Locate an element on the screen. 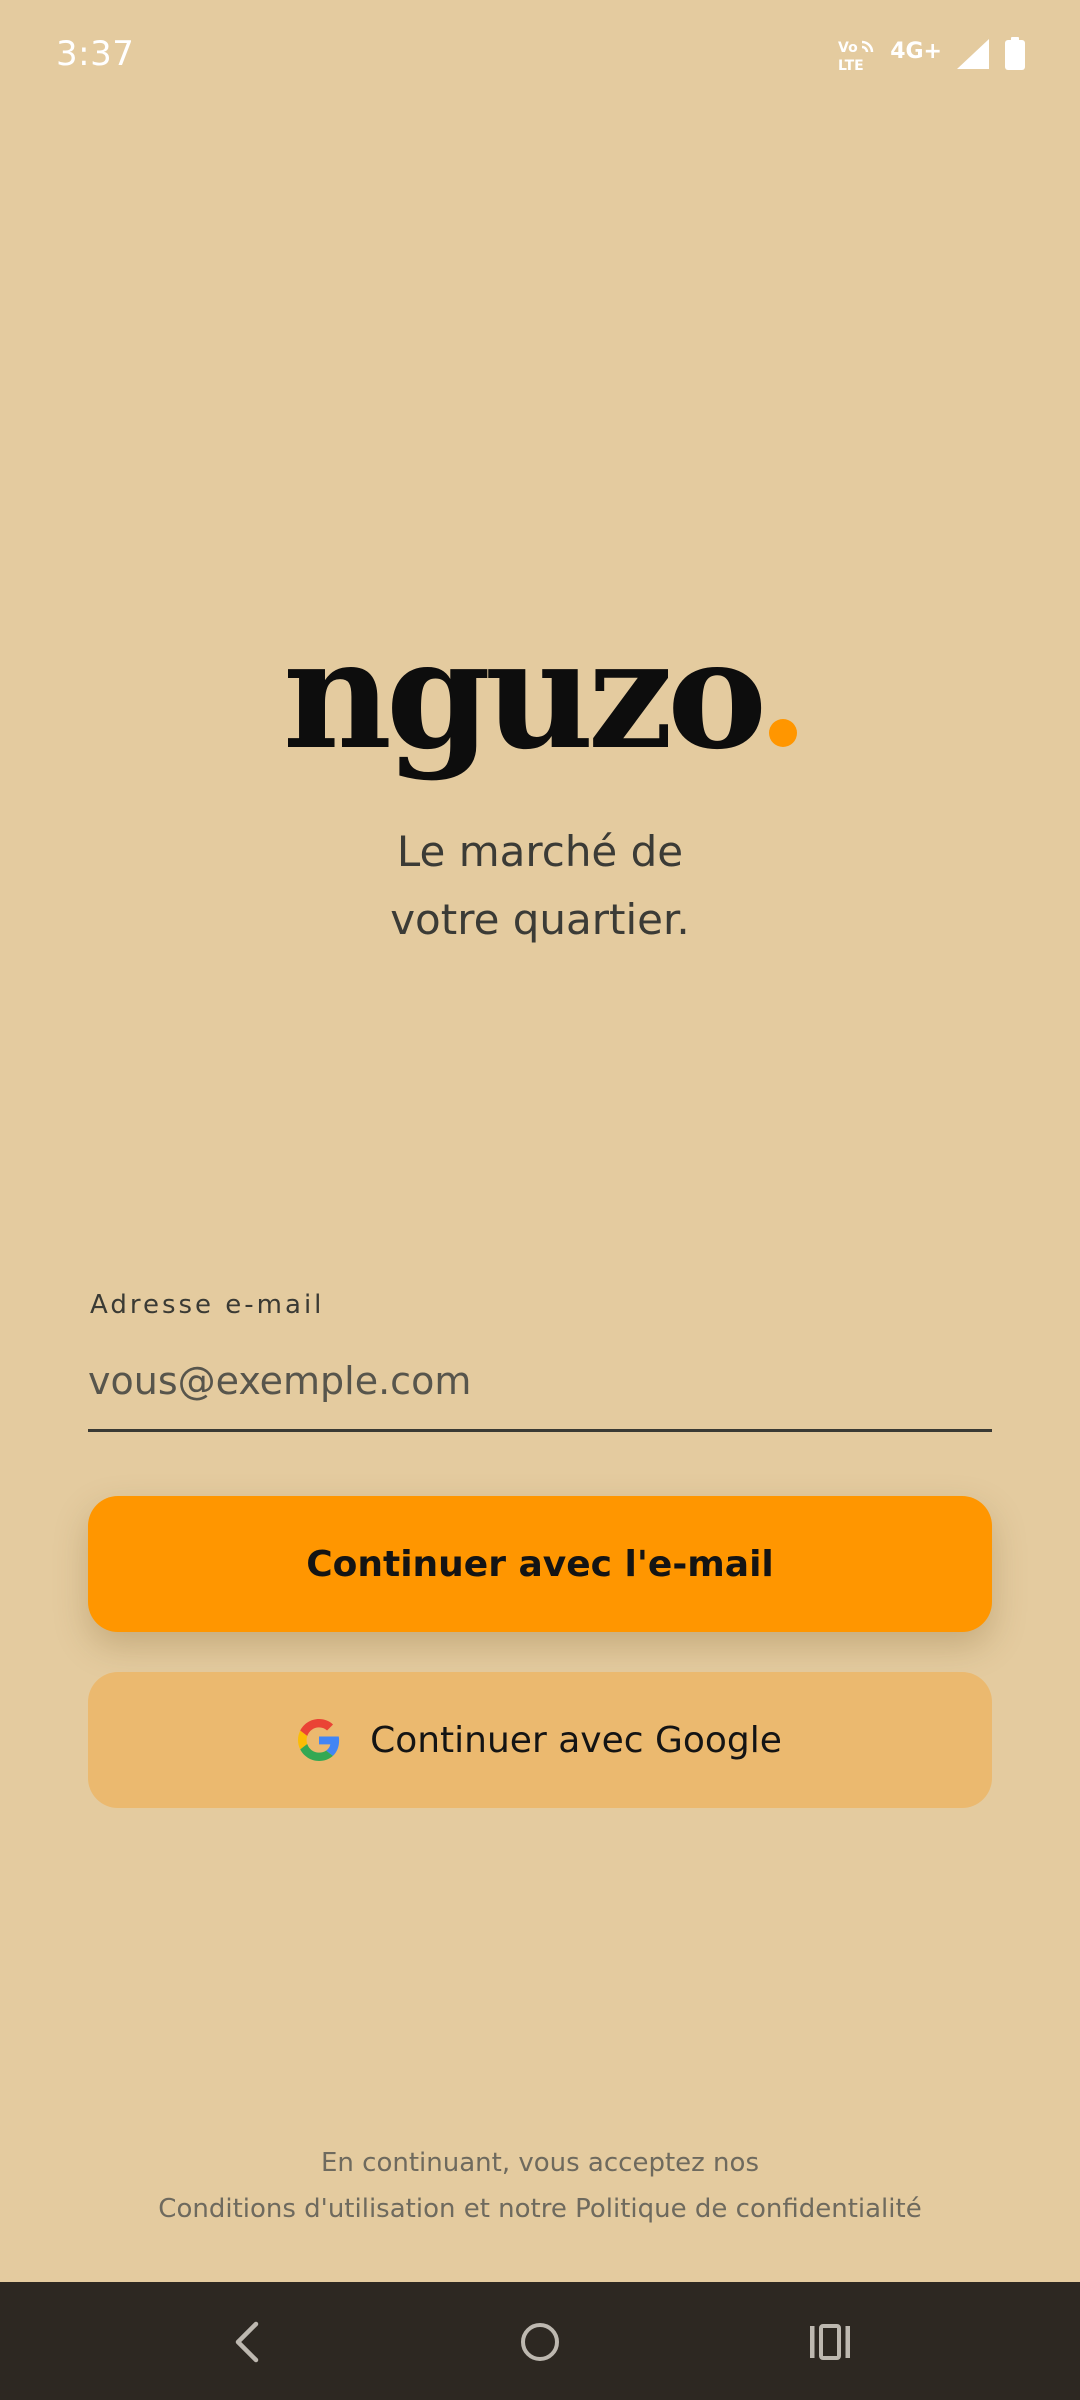 Image resolution: width=1080 pixels, height=2400 pixels. battery-icon is located at coordinates (1015, 56).